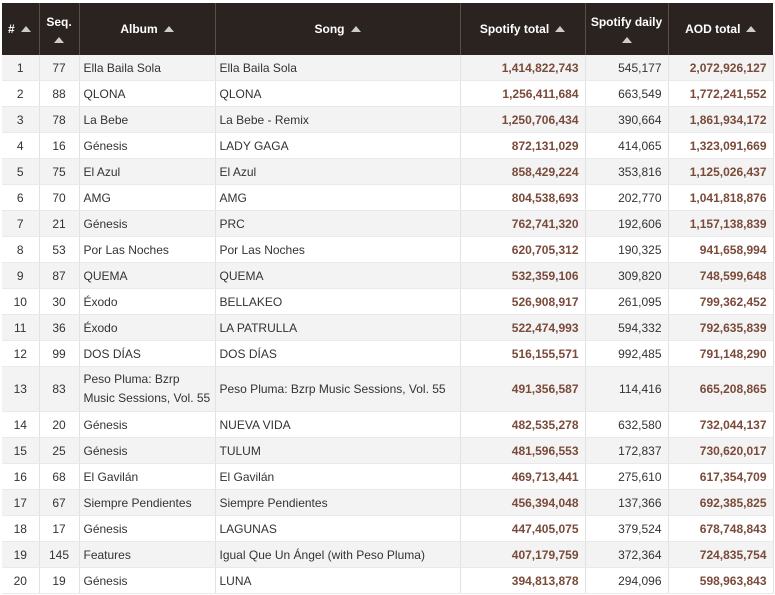 Image resolution: width=775 pixels, height=595 pixels. Describe the element at coordinates (59, 353) in the screenshot. I see `cell-seq: 99` at that location.